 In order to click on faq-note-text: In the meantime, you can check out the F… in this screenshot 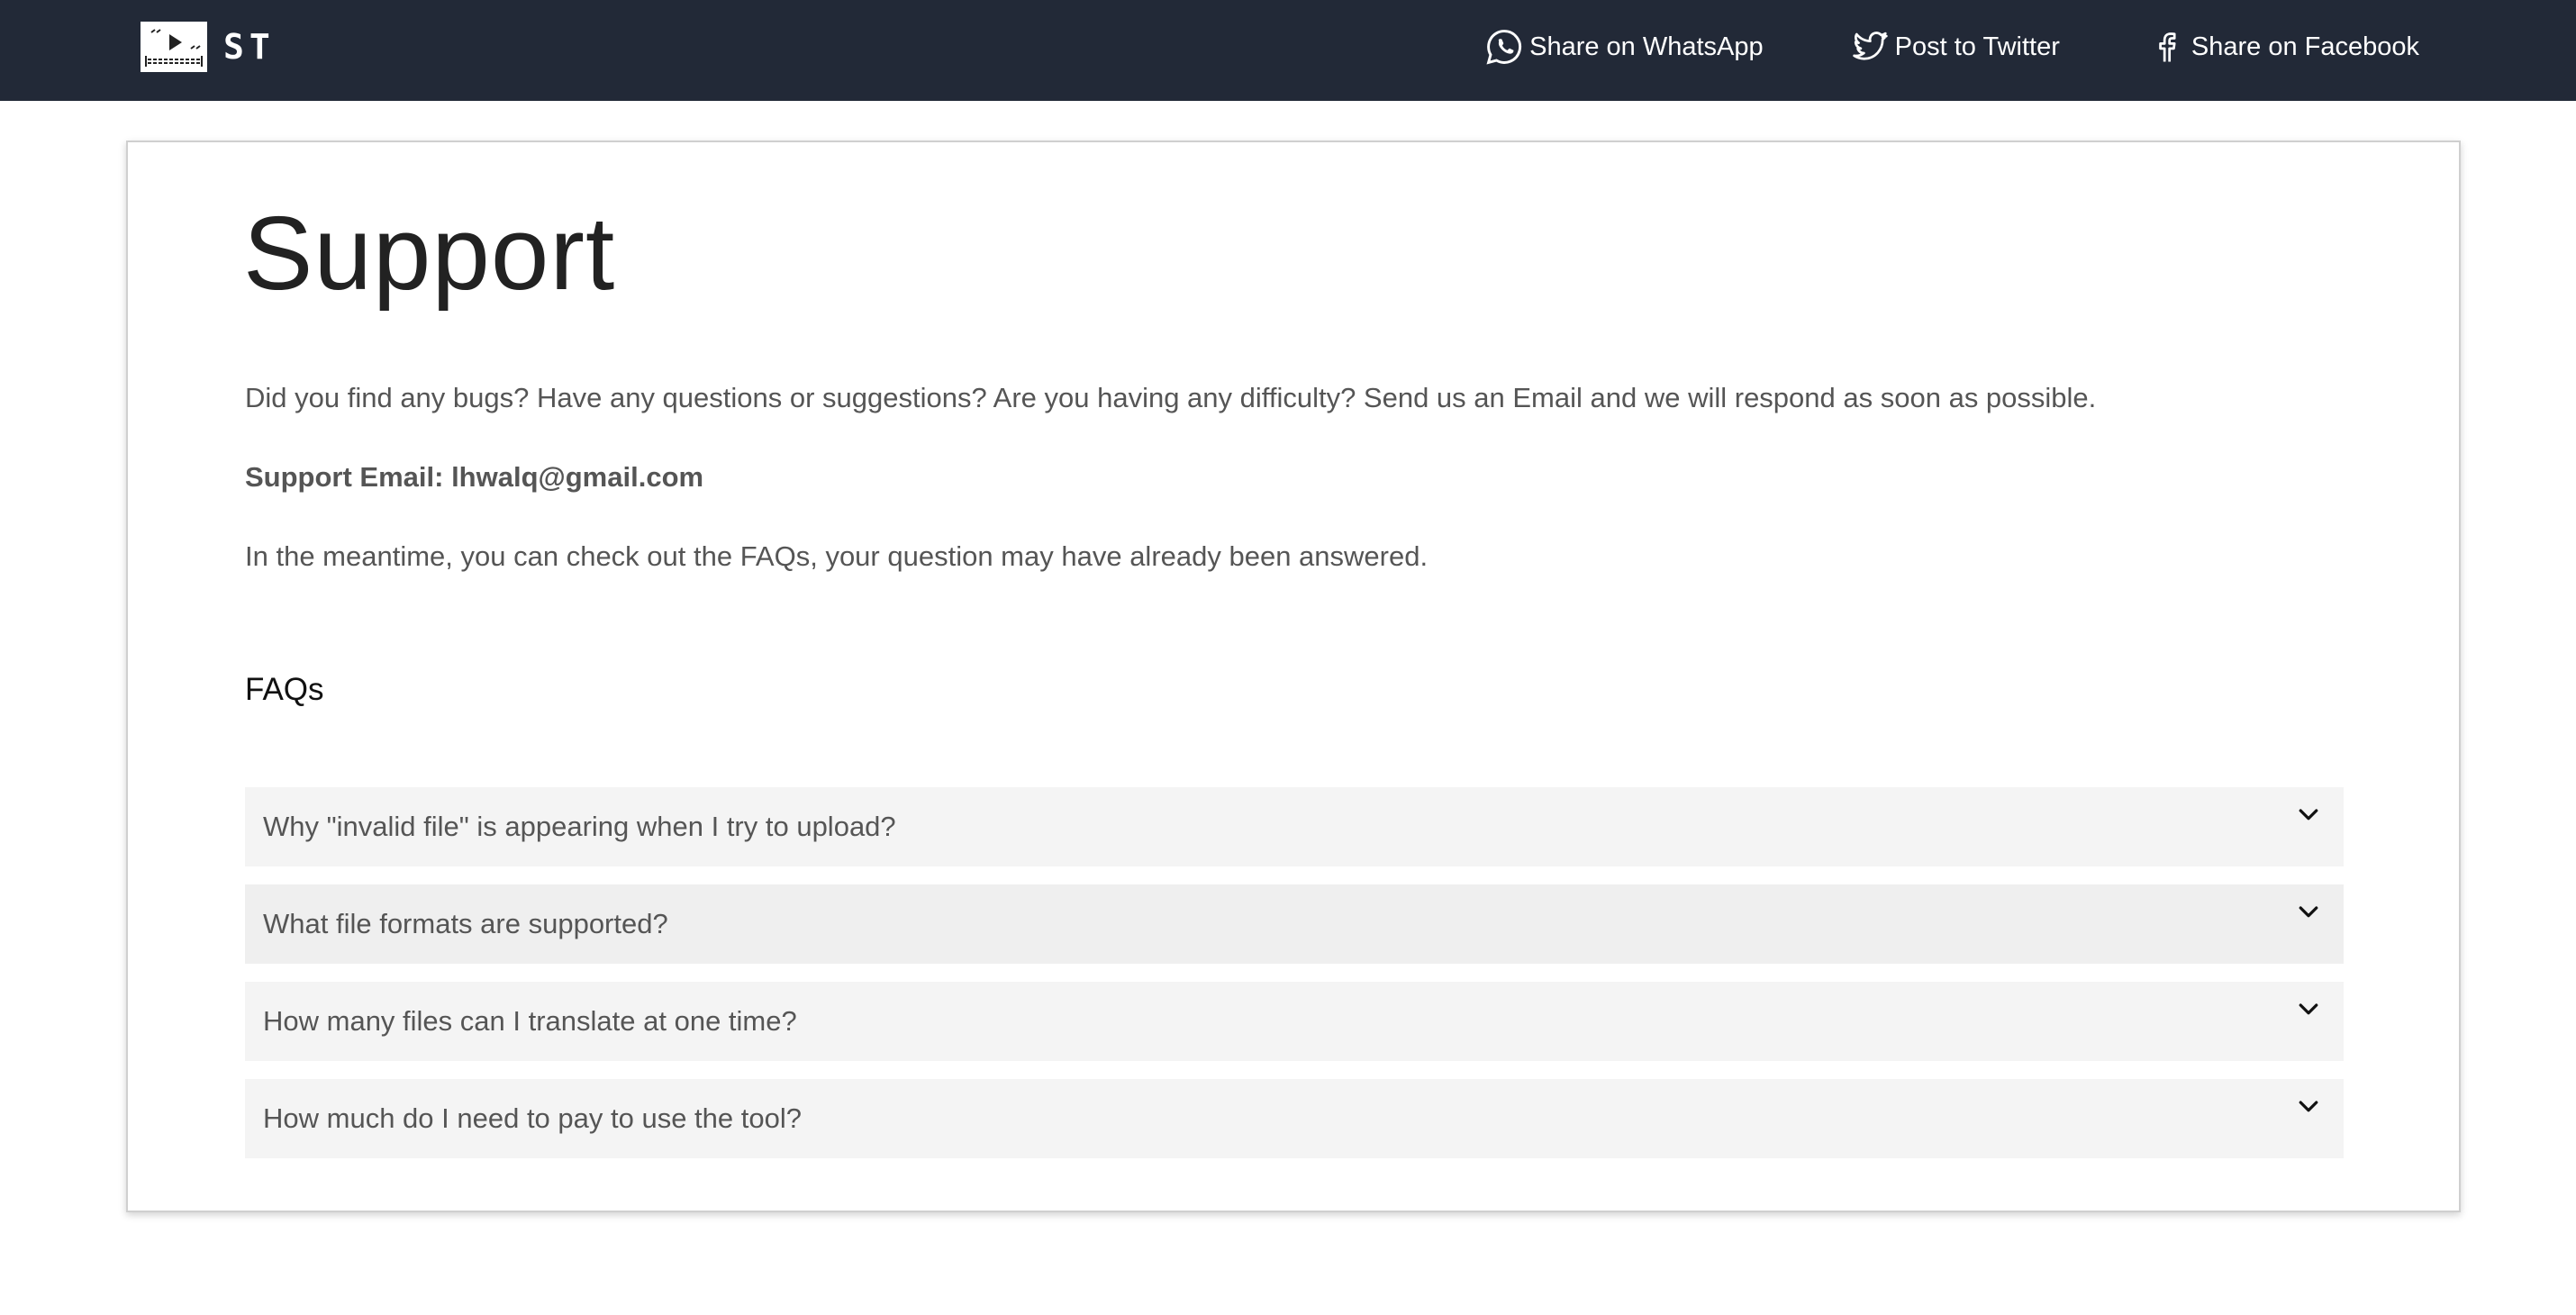, I will do `click(837, 556)`.